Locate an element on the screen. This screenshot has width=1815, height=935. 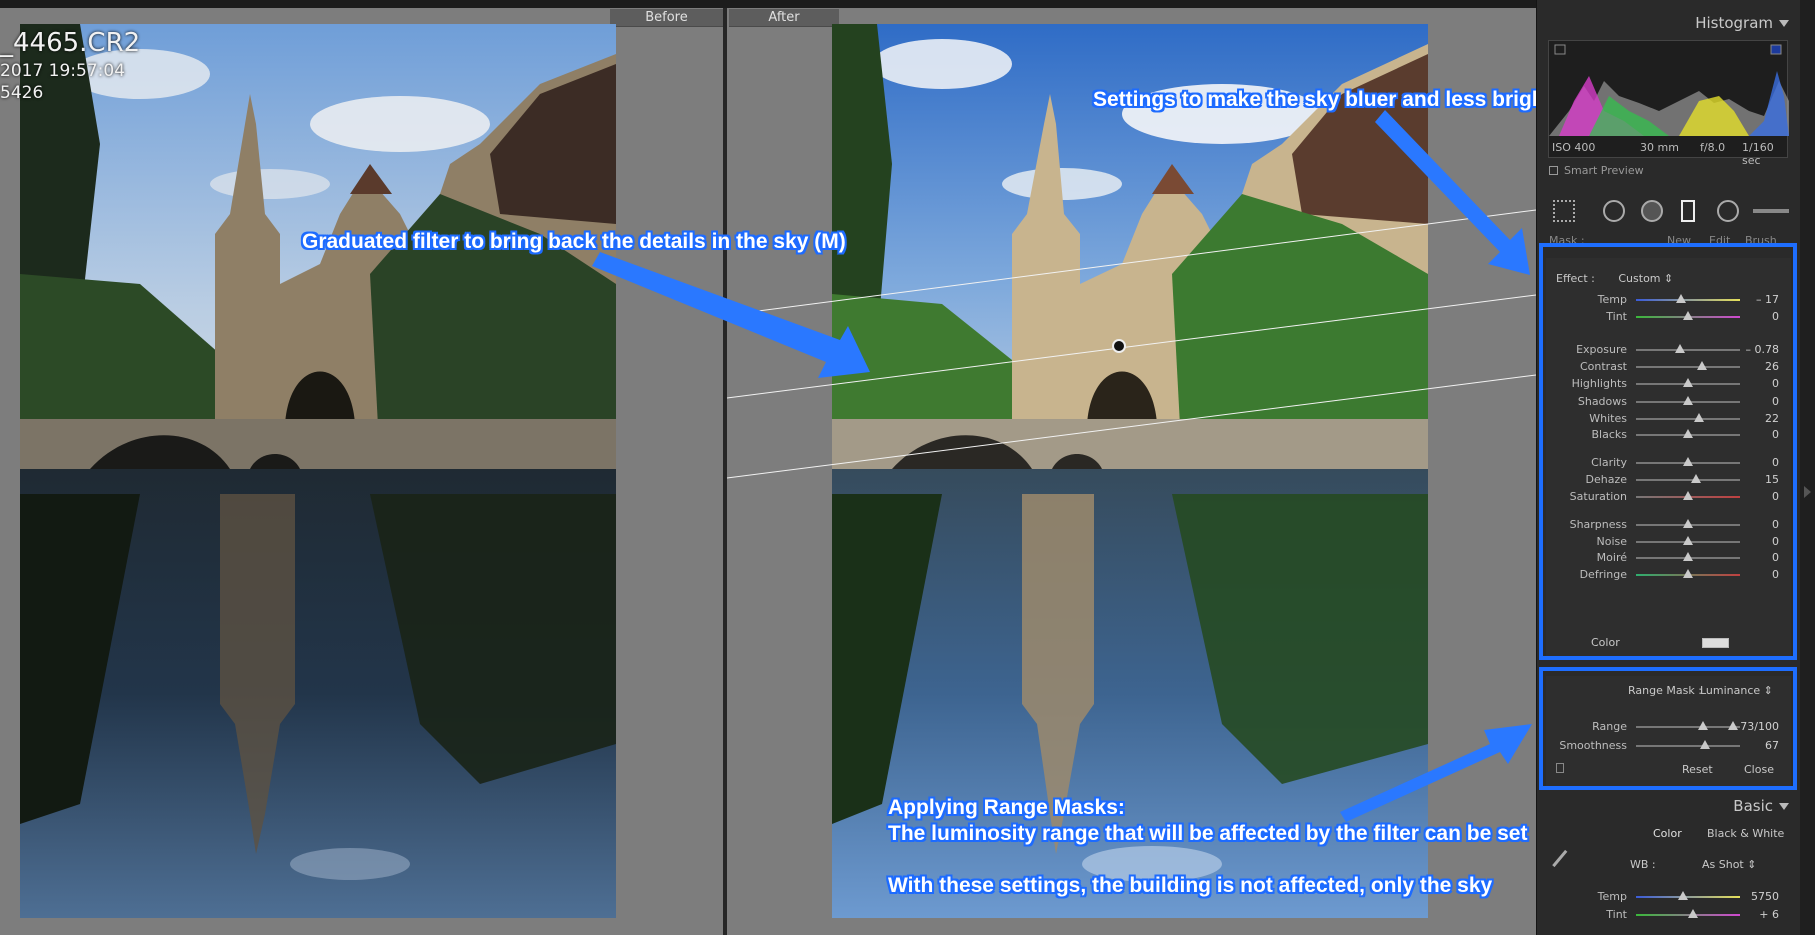
basic-title: Basic is located at coordinates (1753, 806).